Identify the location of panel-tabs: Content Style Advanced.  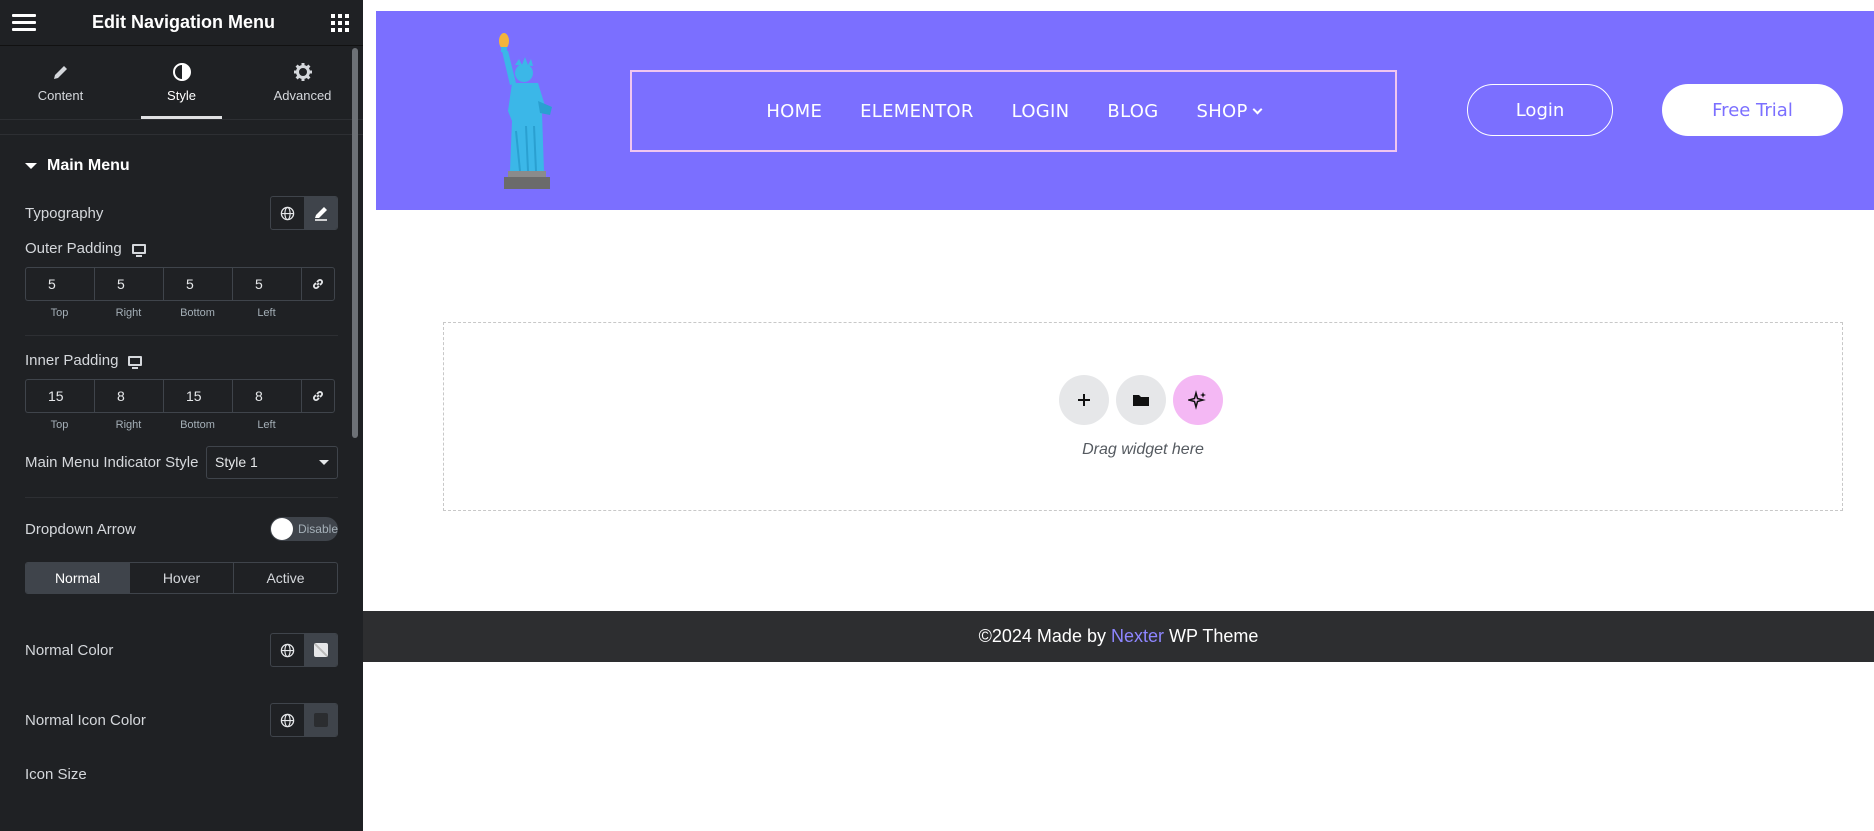
(181, 83).